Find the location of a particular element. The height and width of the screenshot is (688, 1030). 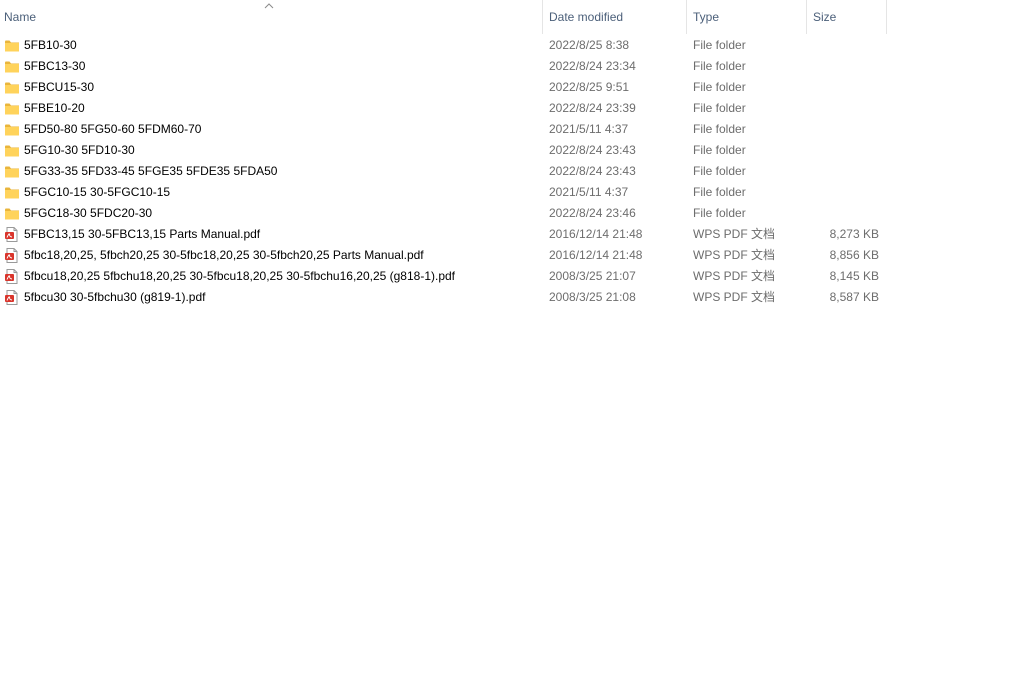

item-date-modified: 2022/8/24 23:46 is located at coordinates (592, 213).